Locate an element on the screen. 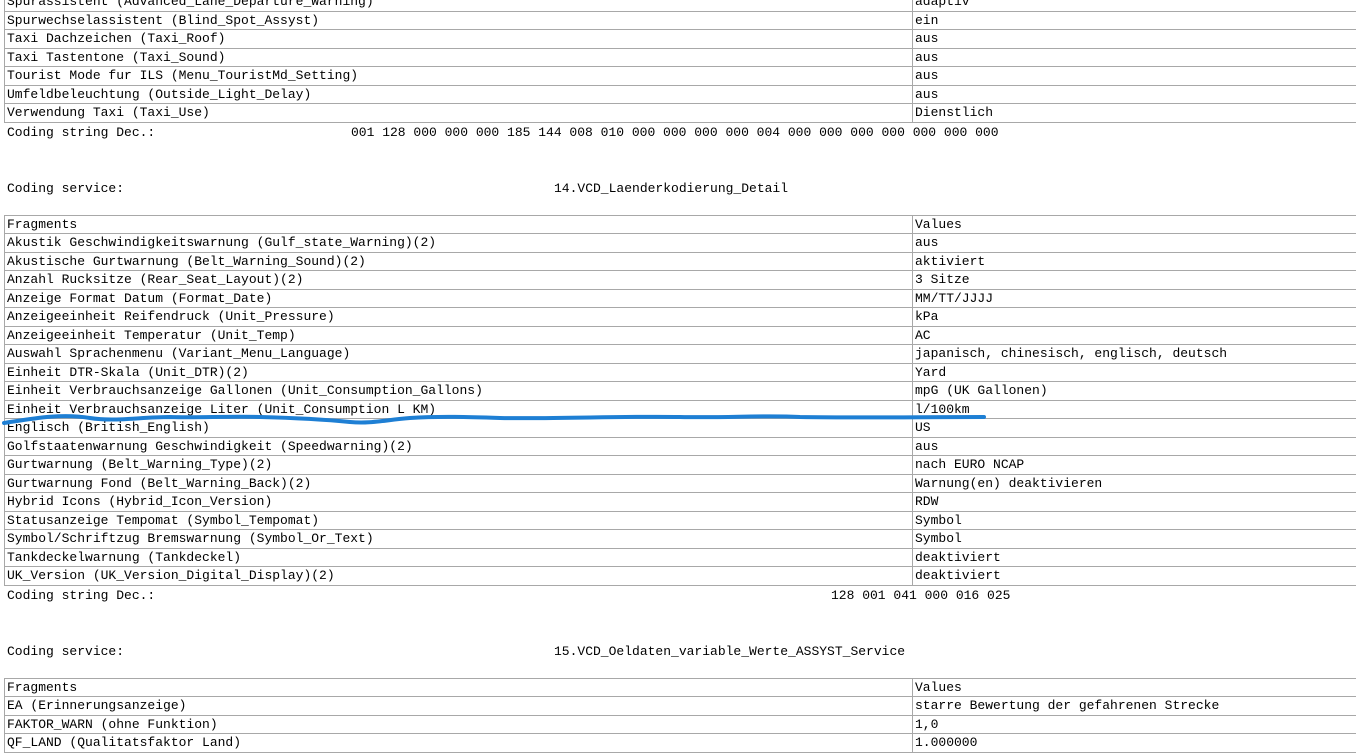 Image resolution: width=1356 pixels, height=753 pixels. value-cell: kPa is located at coordinates (1134, 317).